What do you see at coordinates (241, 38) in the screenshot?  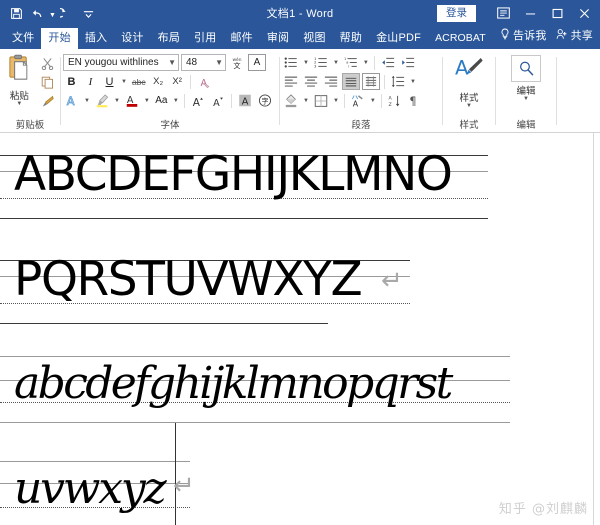 I see `tab-mailings: 邮件` at bounding box center [241, 38].